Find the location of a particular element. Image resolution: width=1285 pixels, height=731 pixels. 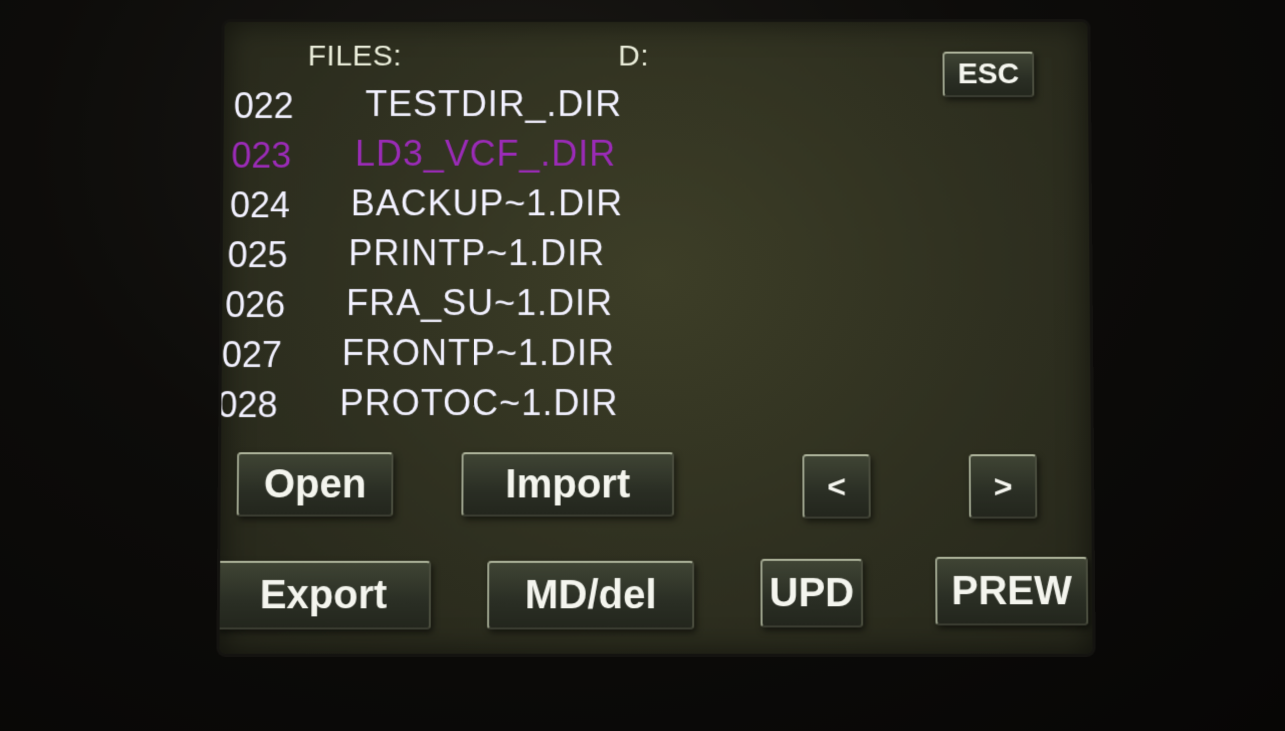

open-button: Open is located at coordinates (315, 484).